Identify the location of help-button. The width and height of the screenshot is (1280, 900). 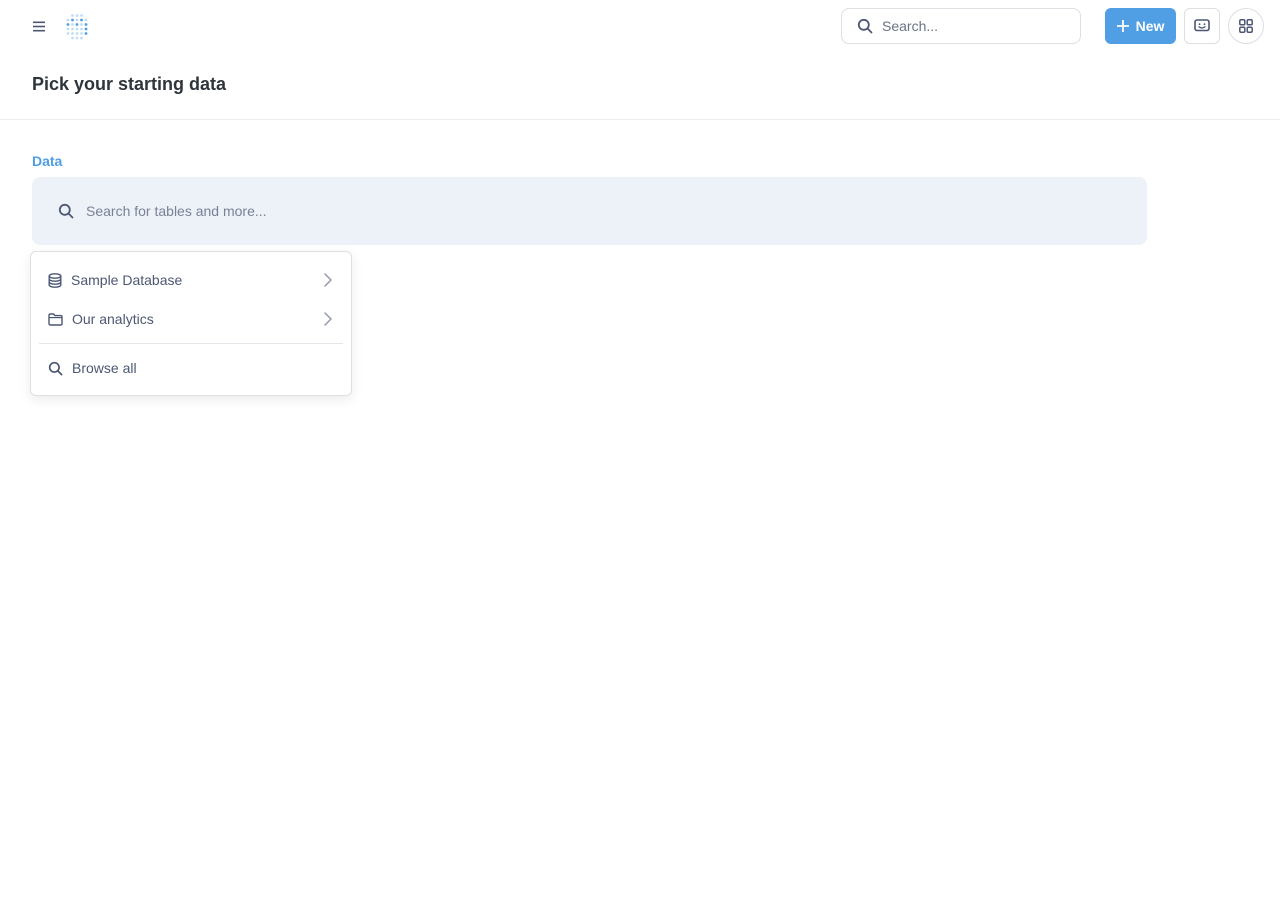
(1202, 26).